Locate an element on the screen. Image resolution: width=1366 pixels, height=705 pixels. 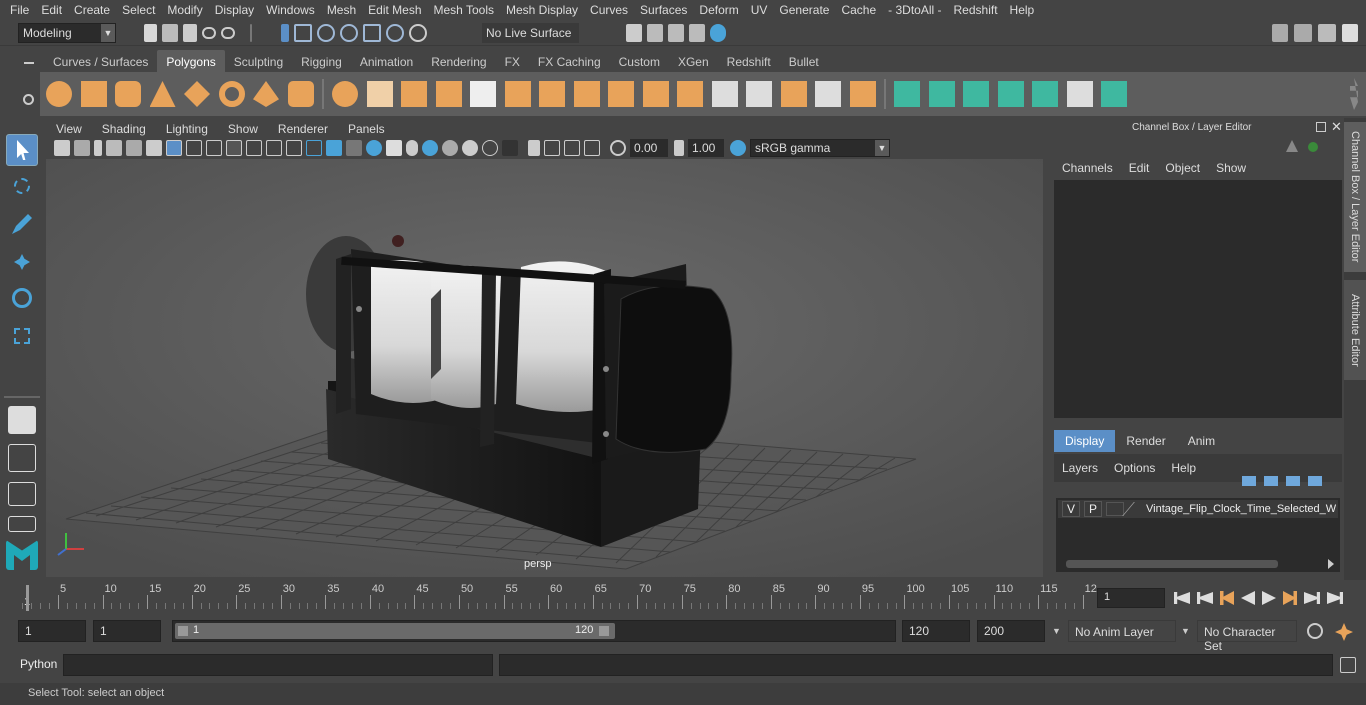
menu-cache: Cache is located at coordinates (858, 10).